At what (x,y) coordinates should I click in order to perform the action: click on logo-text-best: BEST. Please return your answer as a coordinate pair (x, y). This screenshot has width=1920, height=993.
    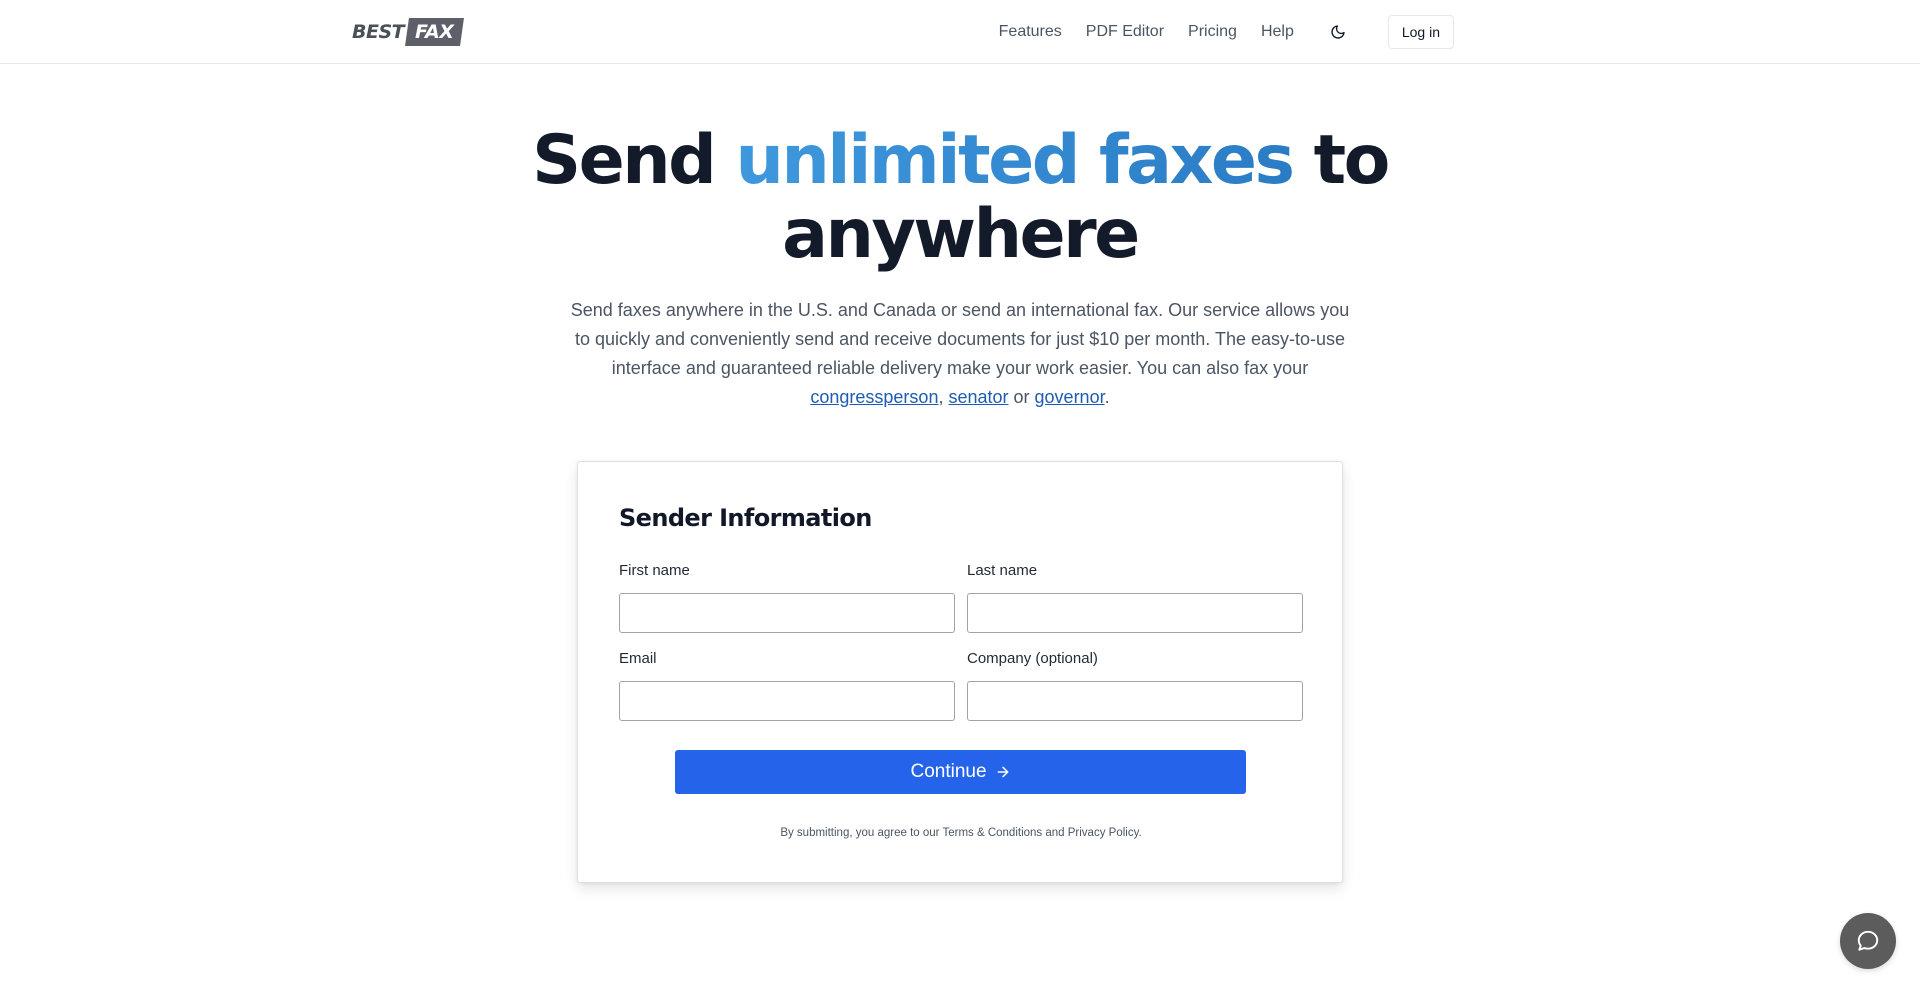
    Looking at the image, I should click on (378, 32).